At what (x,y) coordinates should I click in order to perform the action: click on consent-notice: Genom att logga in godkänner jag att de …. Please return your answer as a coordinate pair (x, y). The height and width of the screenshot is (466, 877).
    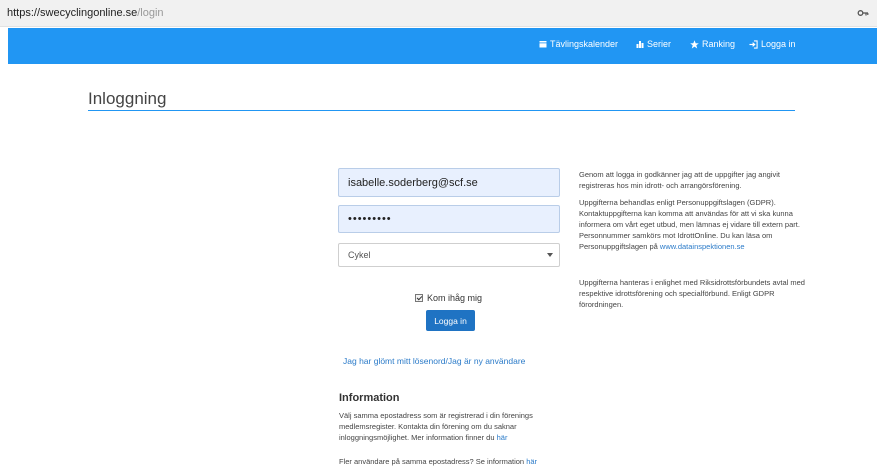
    Looking at the image, I should click on (679, 180).